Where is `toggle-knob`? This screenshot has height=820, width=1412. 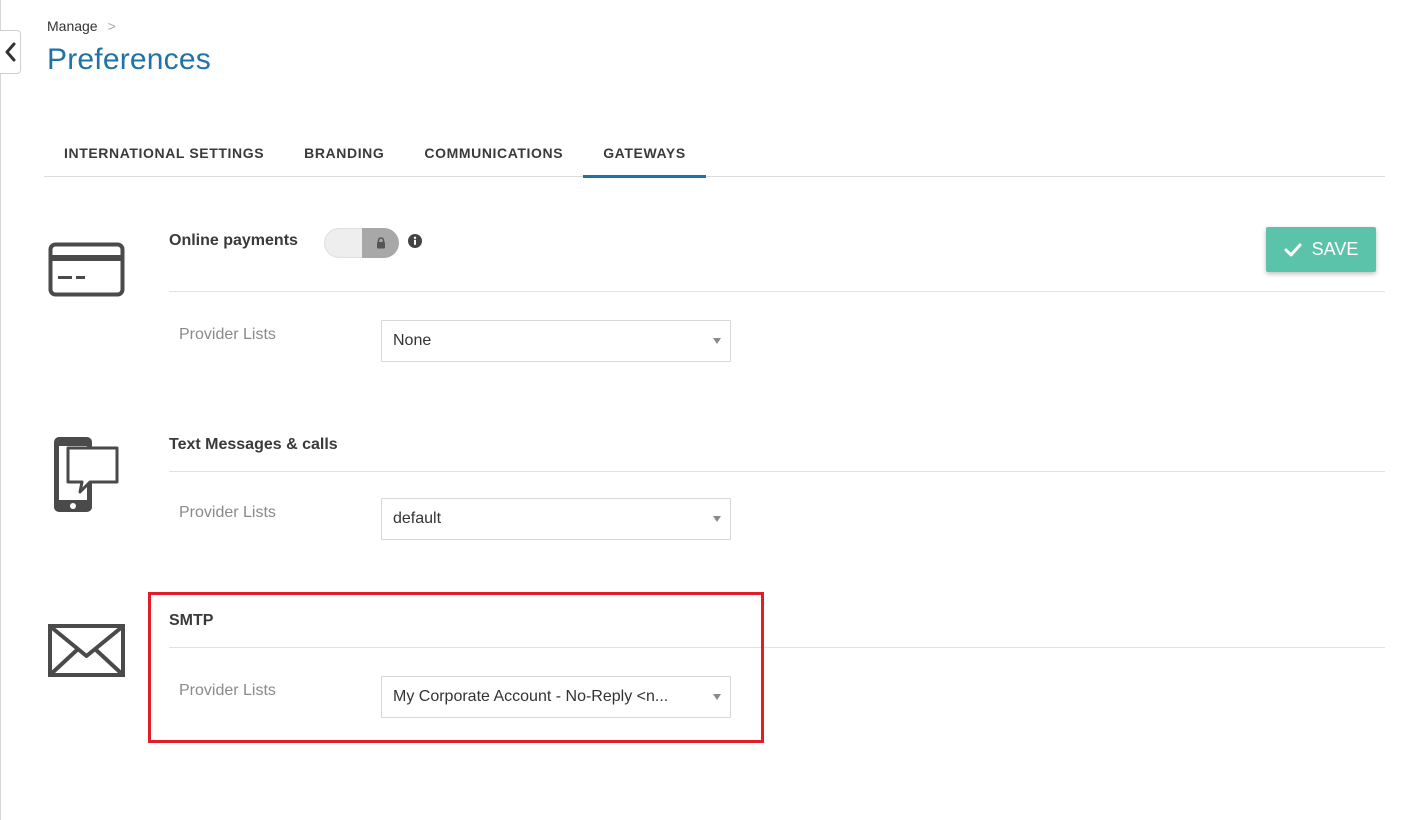 toggle-knob is located at coordinates (380, 243).